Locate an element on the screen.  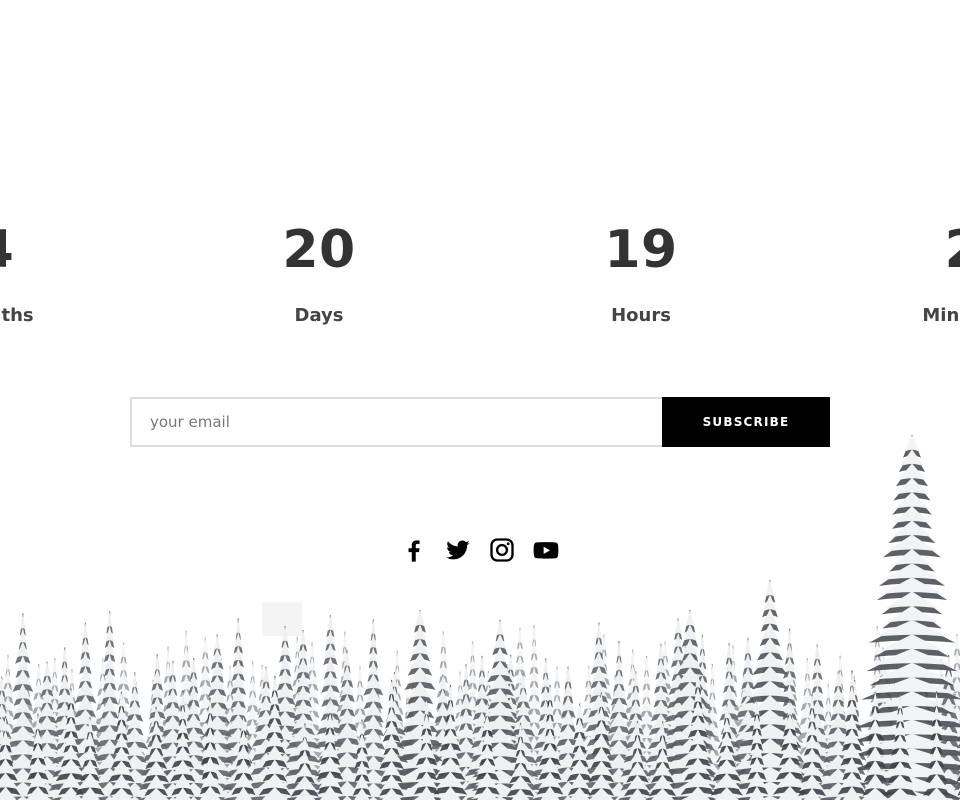
countdown-days: 20 Days is located at coordinates (319, 273).